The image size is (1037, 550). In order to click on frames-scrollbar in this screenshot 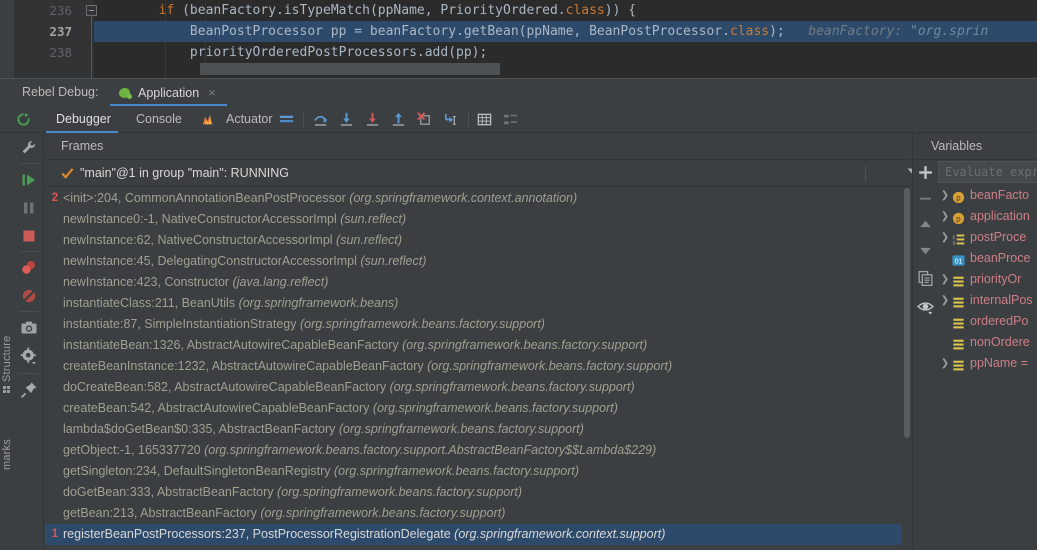, I will do `click(906, 369)`.